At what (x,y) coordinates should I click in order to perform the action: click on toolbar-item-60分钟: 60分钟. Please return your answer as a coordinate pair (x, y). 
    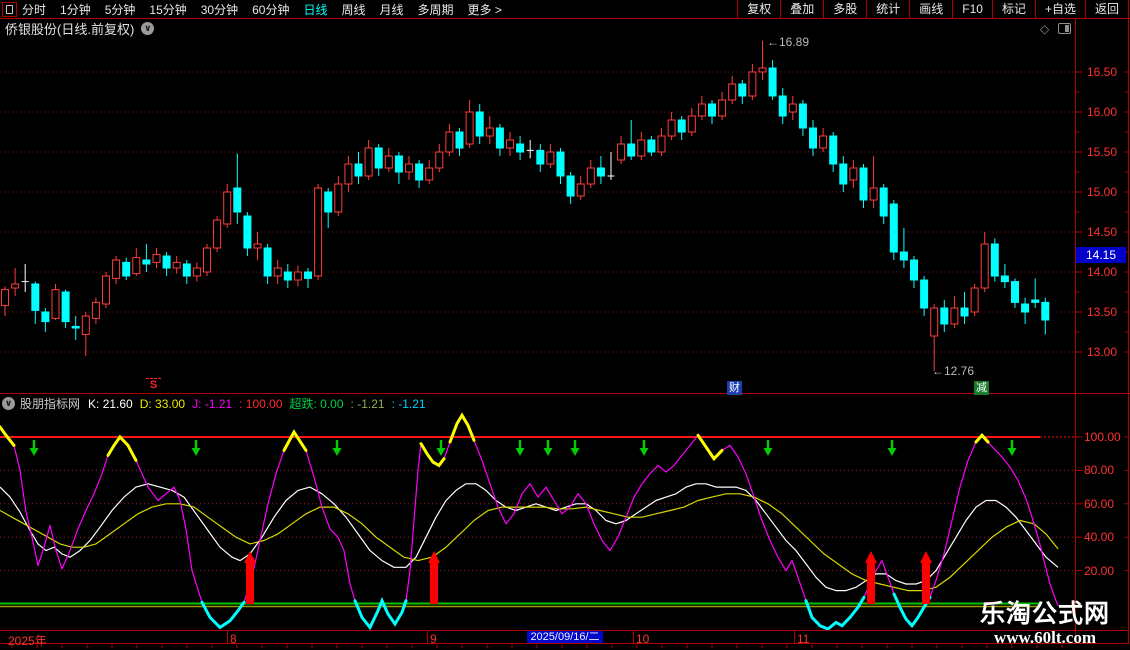
    Looking at the image, I should click on (270, 9).